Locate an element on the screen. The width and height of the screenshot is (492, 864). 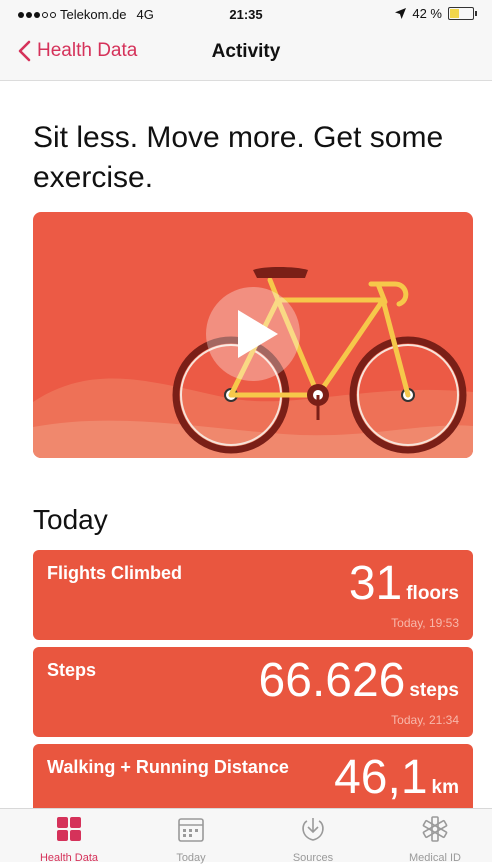
tab-label: Sources is located at coordinates (313, 858).